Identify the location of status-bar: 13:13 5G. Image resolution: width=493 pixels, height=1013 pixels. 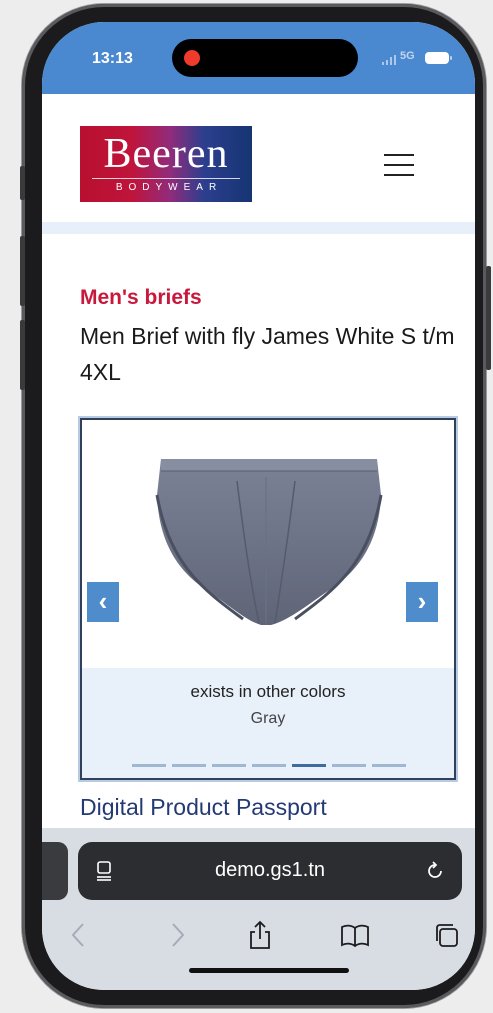
(258, 58).